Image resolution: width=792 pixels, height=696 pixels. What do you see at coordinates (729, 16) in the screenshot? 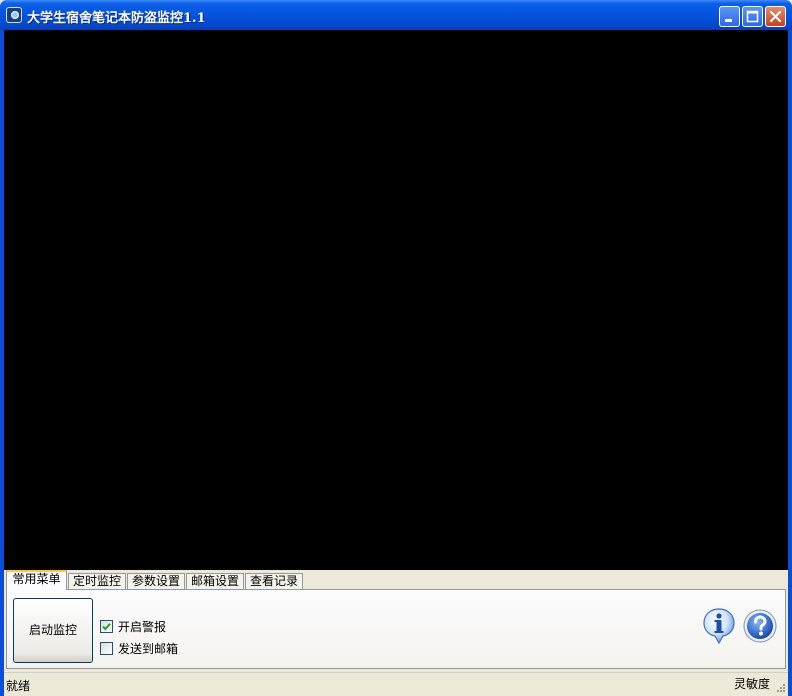
I see `minimize-button` at bounding box center [729, 16].